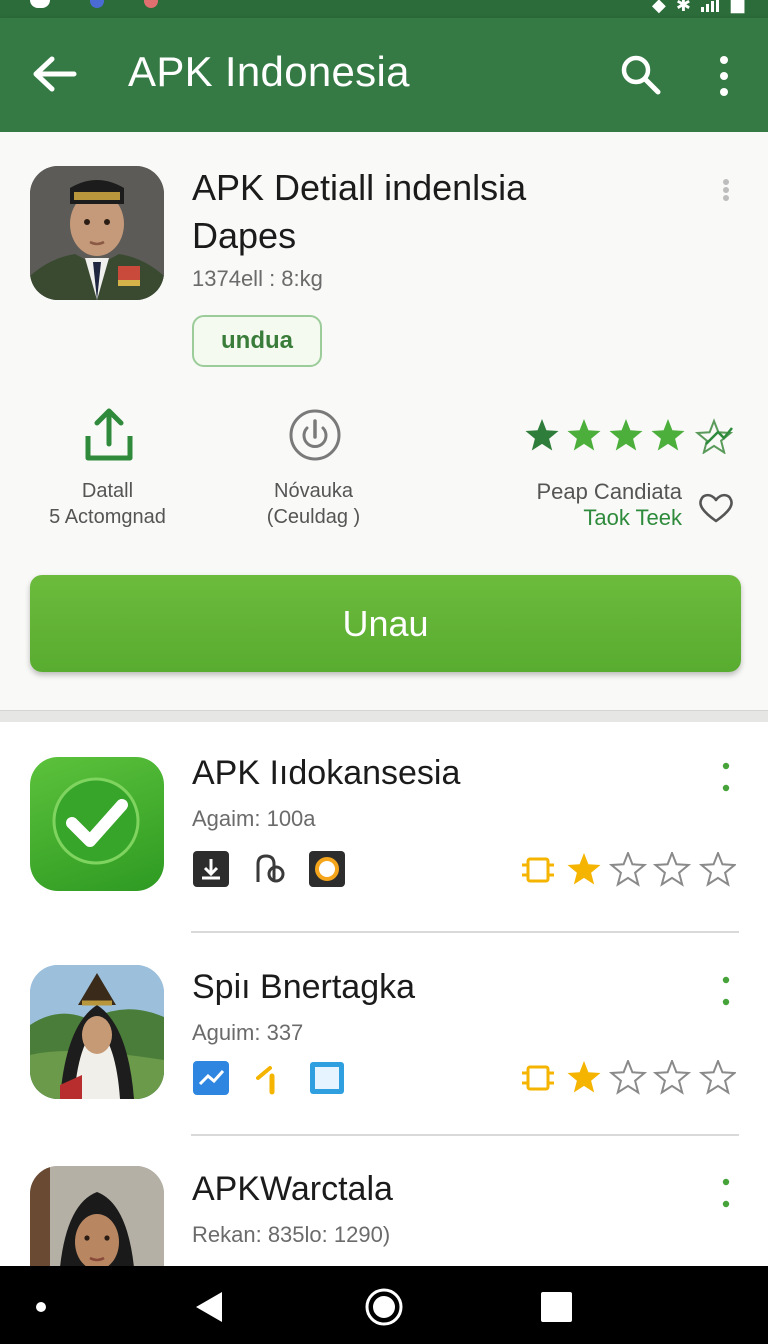 The image size is (768, 1344). Describe the element at coordinates (659, 8) in the screenshot. I see `wifi-icon: ◆` at that location.